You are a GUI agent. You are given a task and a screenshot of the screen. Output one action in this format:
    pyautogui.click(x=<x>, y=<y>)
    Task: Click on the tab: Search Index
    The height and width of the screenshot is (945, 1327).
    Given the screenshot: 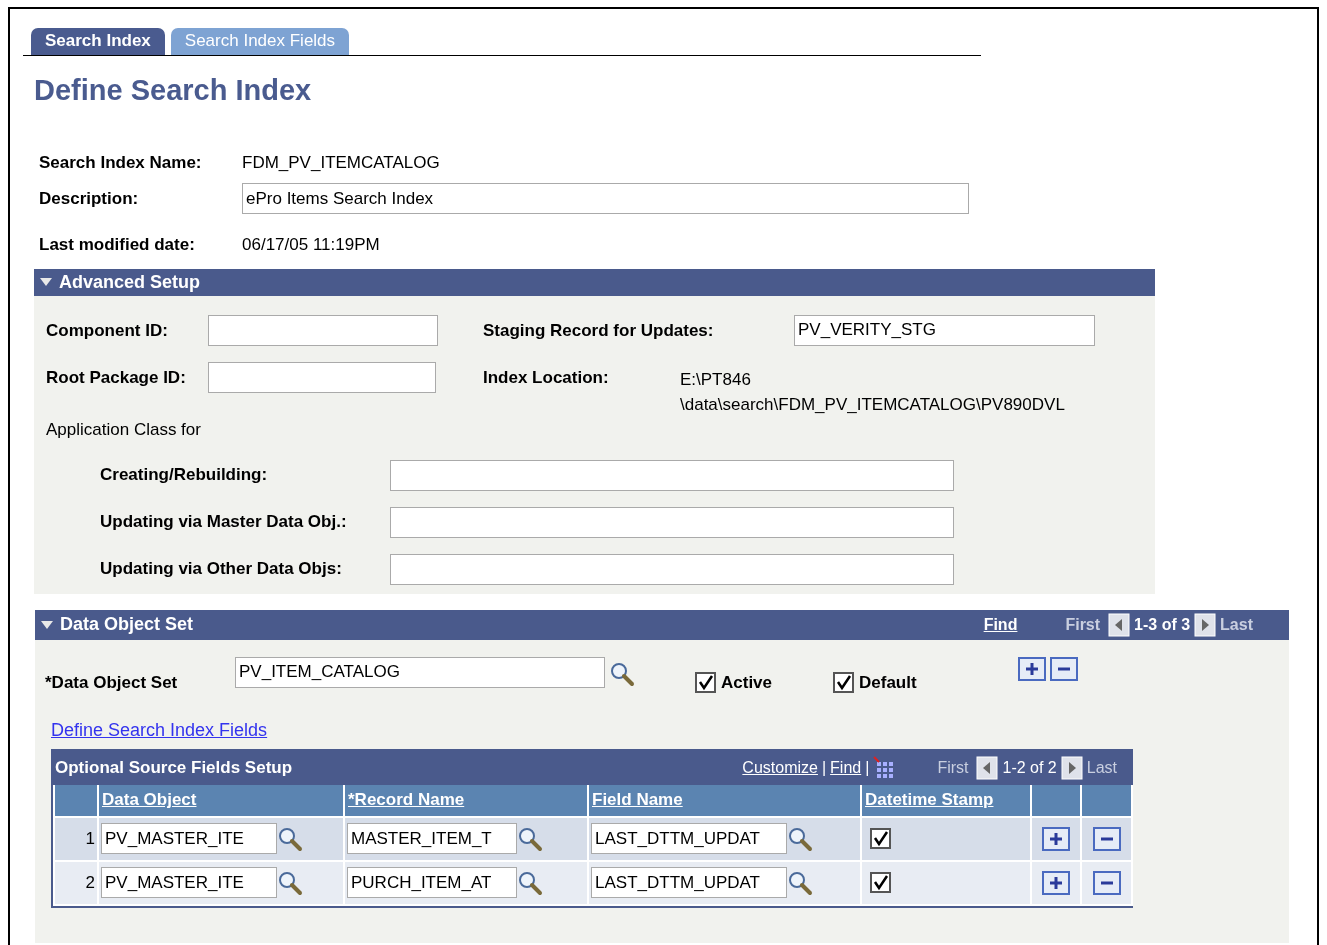 What is the action you would take?
    pyautogui.click(x=98, y=41)
    